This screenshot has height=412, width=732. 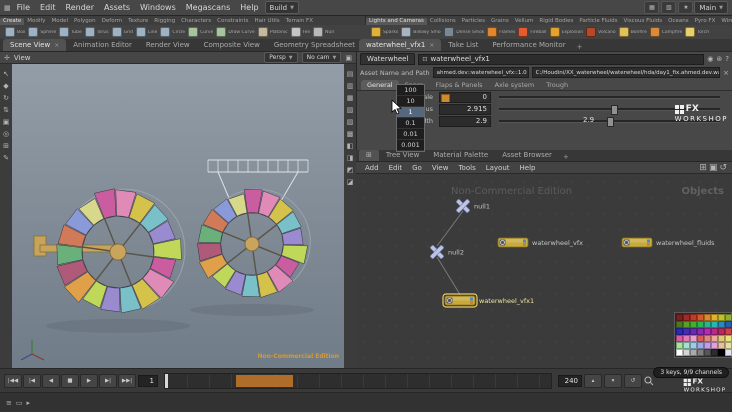 What do you see at coordinates (200, 32) in the screenshot?
I see `shelf-left-tool-curve: Curve` at bounding box center [200, 32].